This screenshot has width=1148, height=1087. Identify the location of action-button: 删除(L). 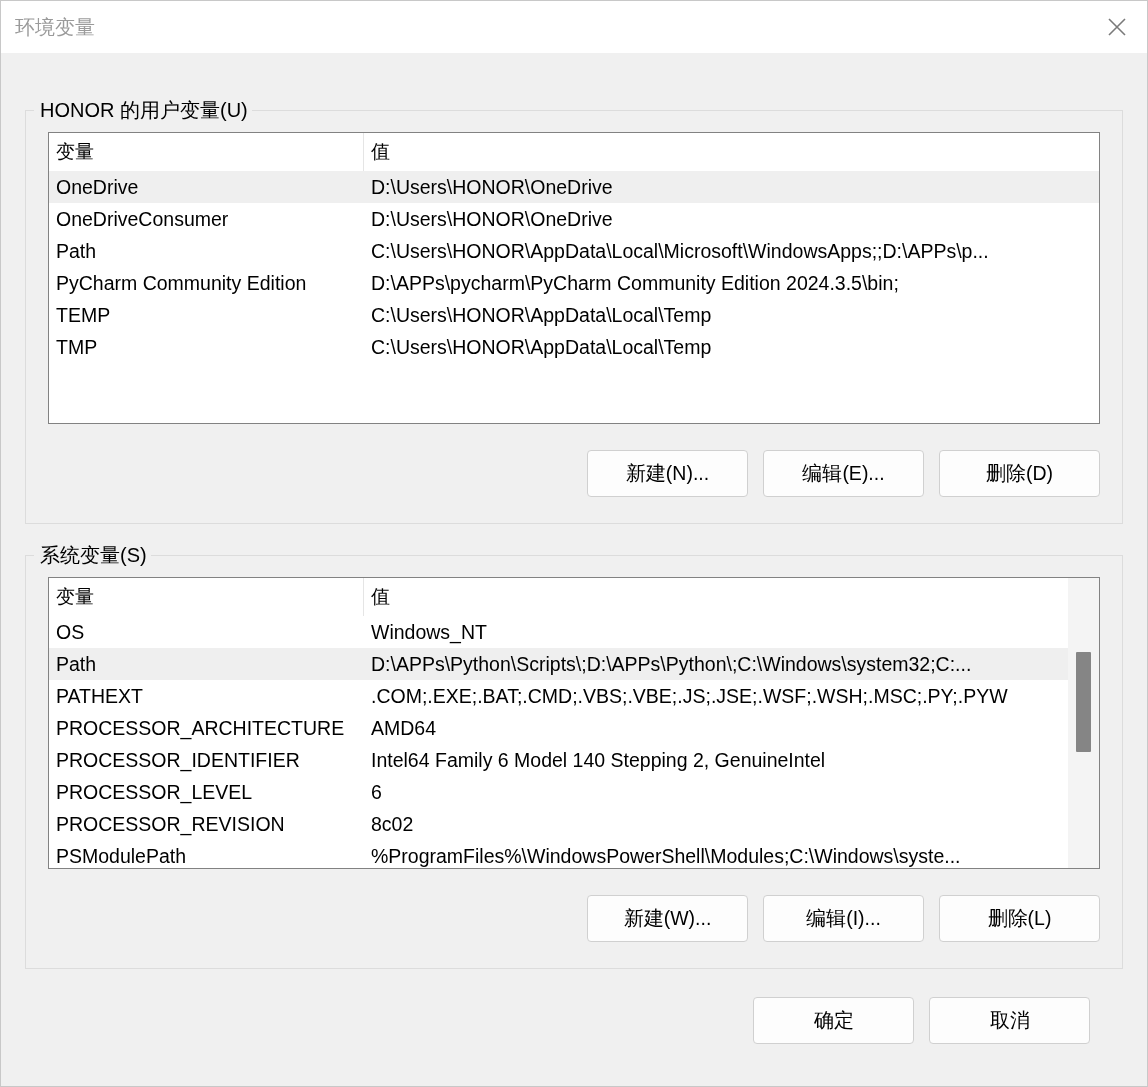
(1019, 918).